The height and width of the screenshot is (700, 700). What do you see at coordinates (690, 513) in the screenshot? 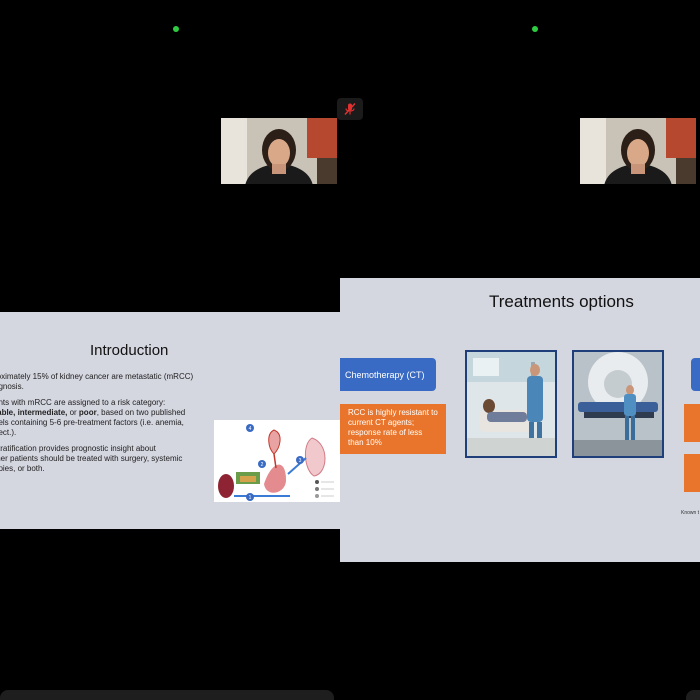
I see `slide-footnote: Known t` at bounding box center [690, 513].